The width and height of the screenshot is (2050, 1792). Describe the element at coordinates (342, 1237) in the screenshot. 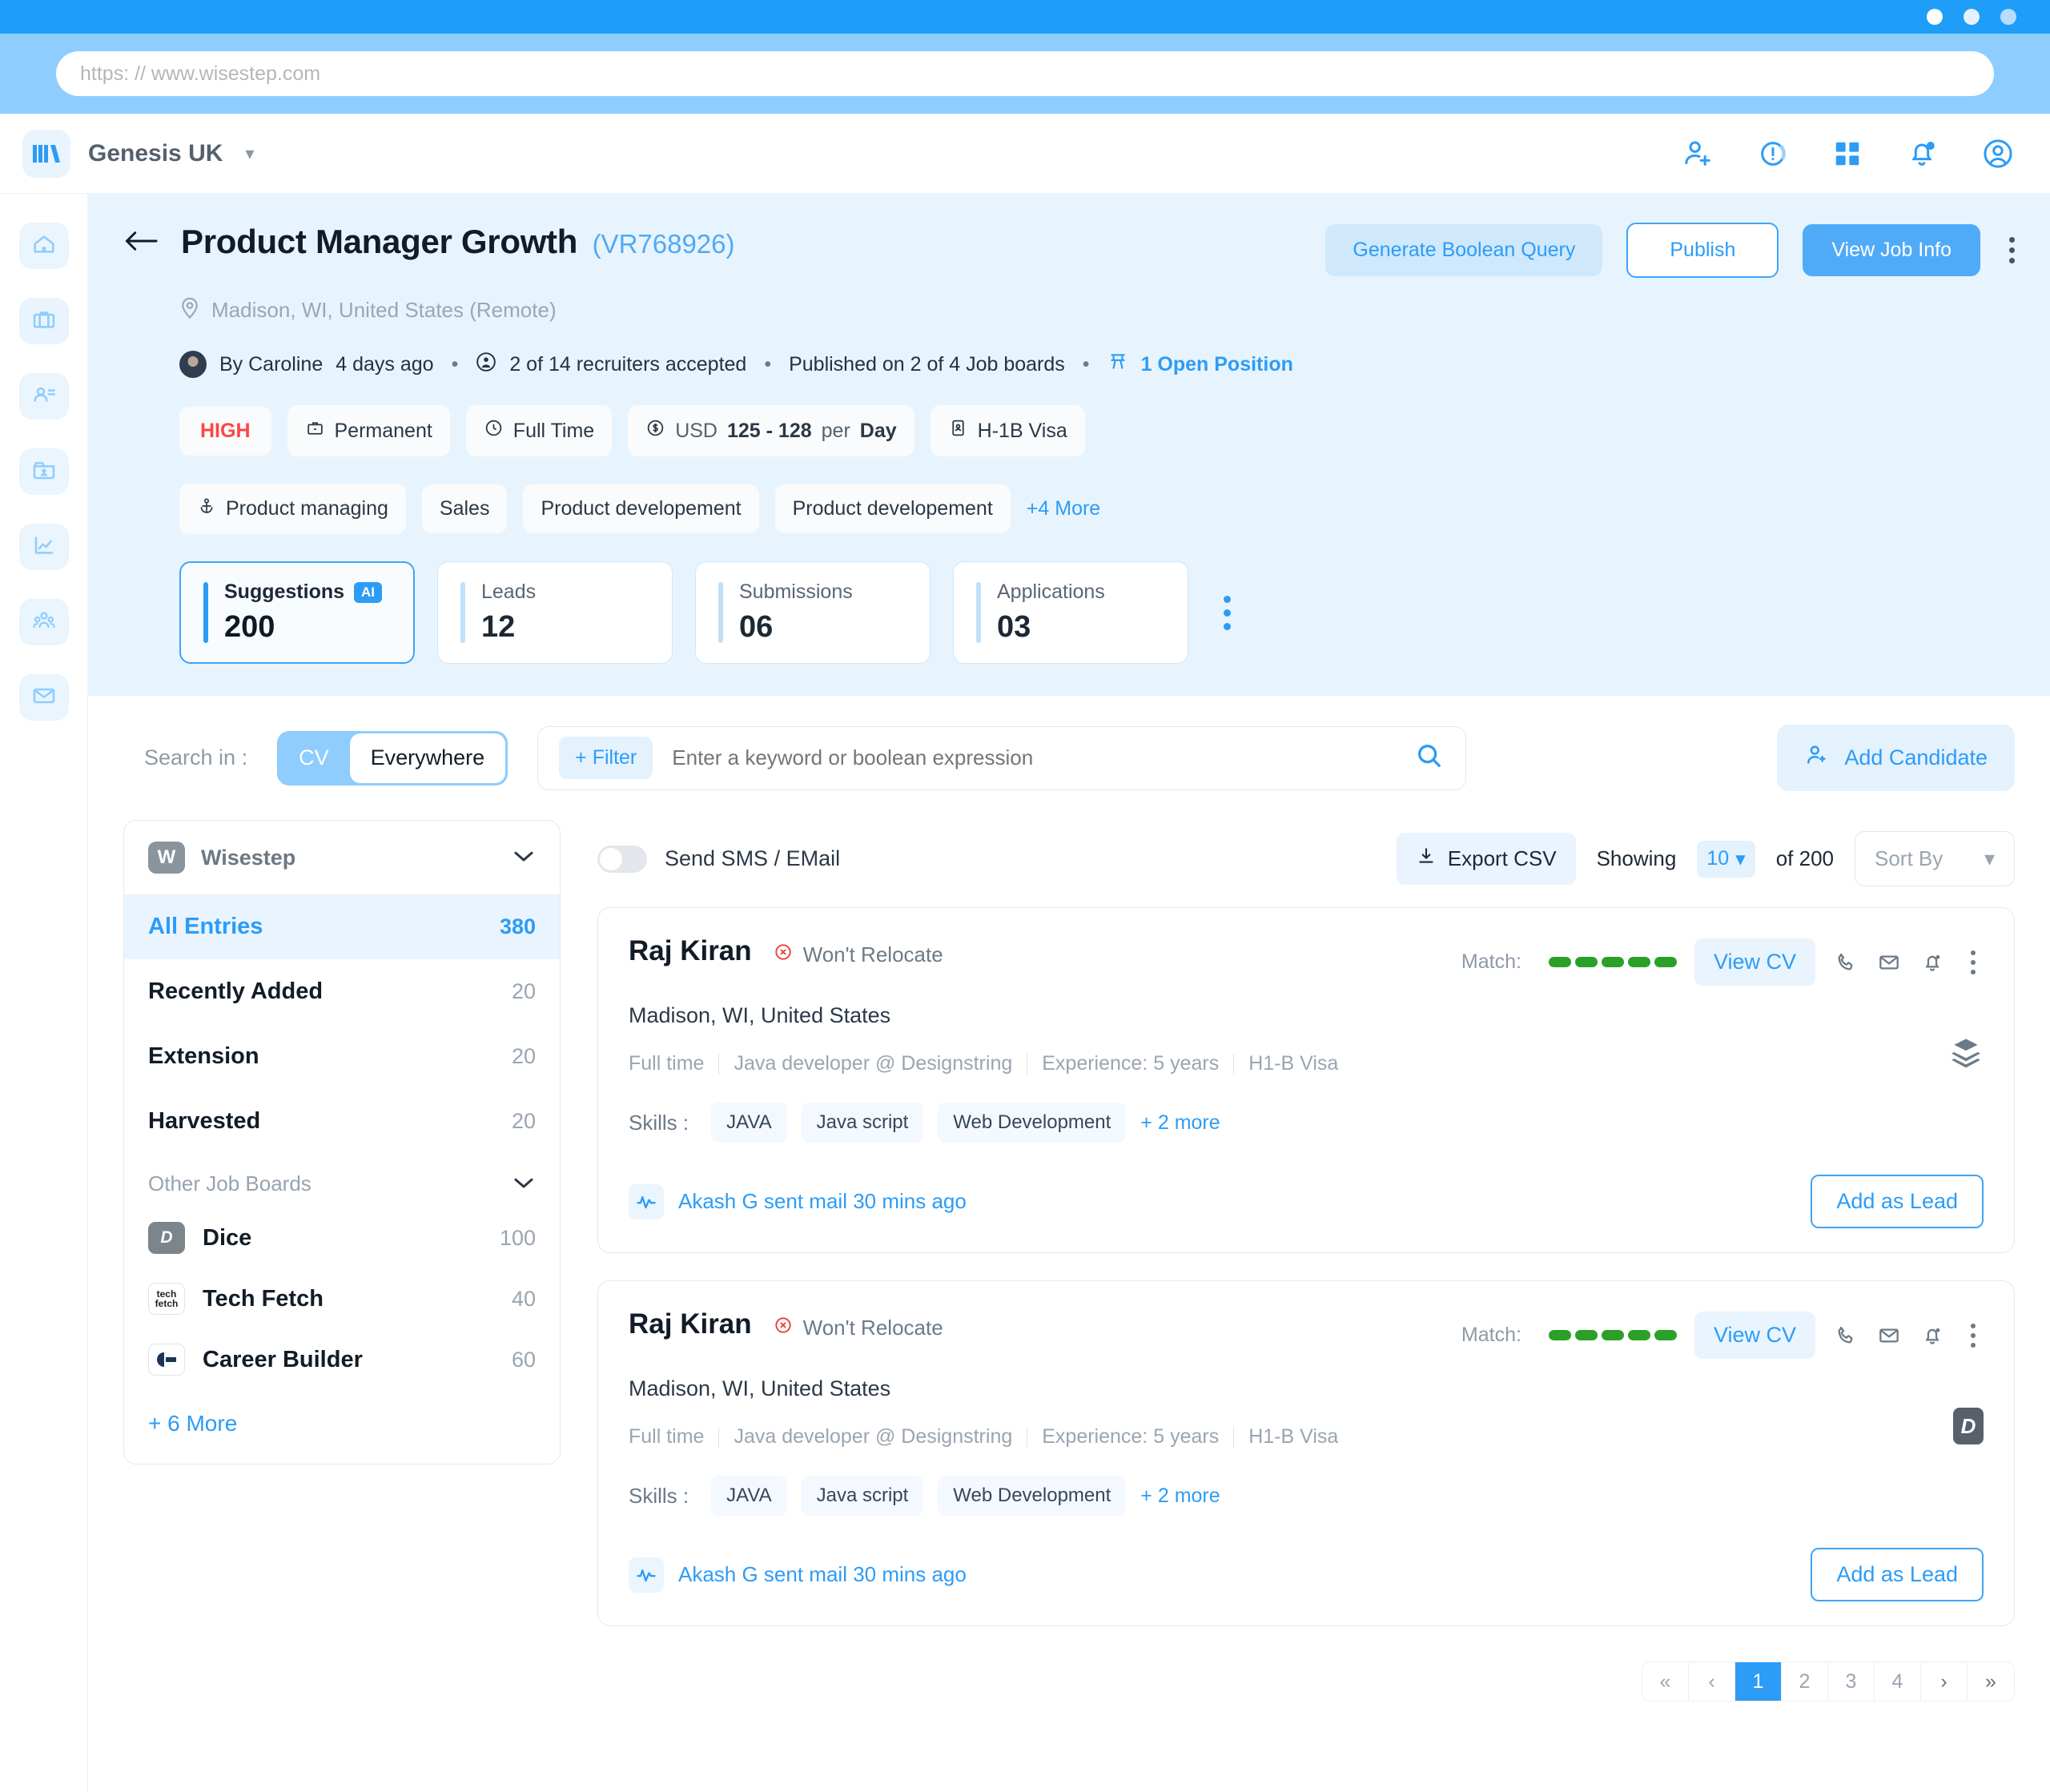

I see `facet-board-dice: D Dice 100` at that location.